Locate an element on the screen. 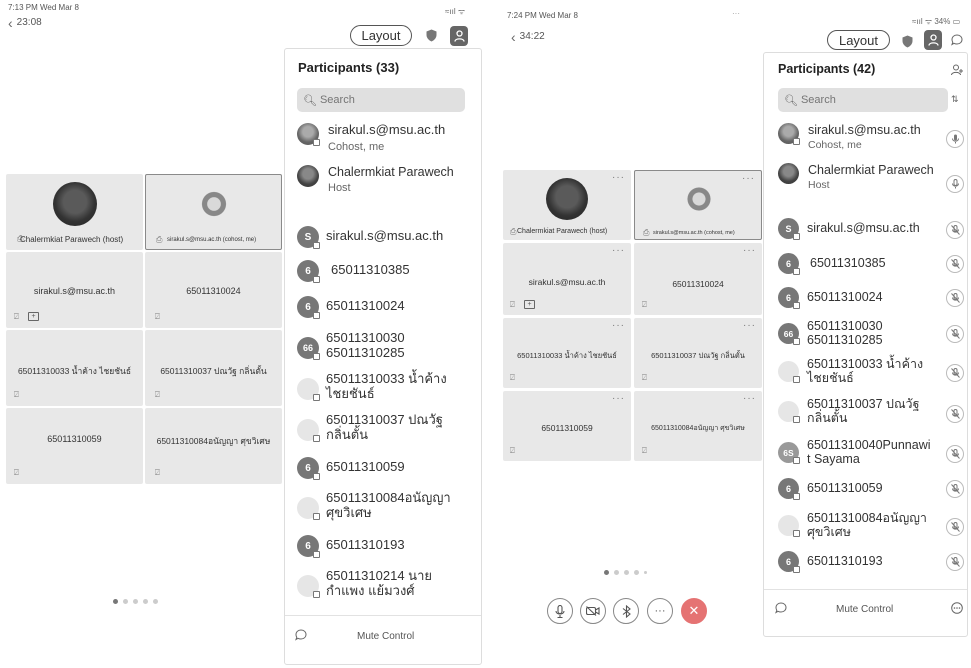 The width and height of the screenshot is (971, 668). video-tile: 65011310059 ⍁ is located at coordinates (74, 446).